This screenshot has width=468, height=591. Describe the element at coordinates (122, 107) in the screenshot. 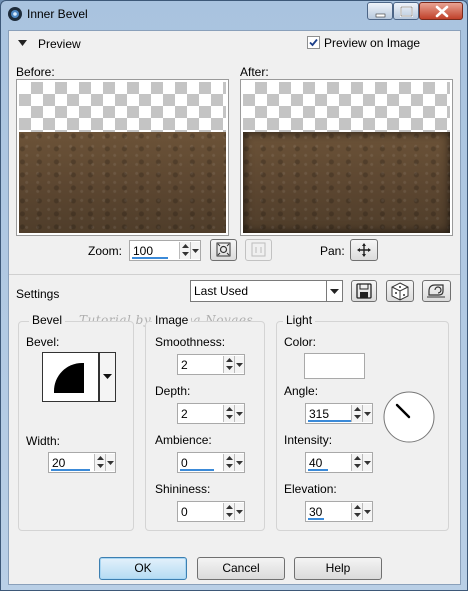

I see `transparency-checker` at that location.